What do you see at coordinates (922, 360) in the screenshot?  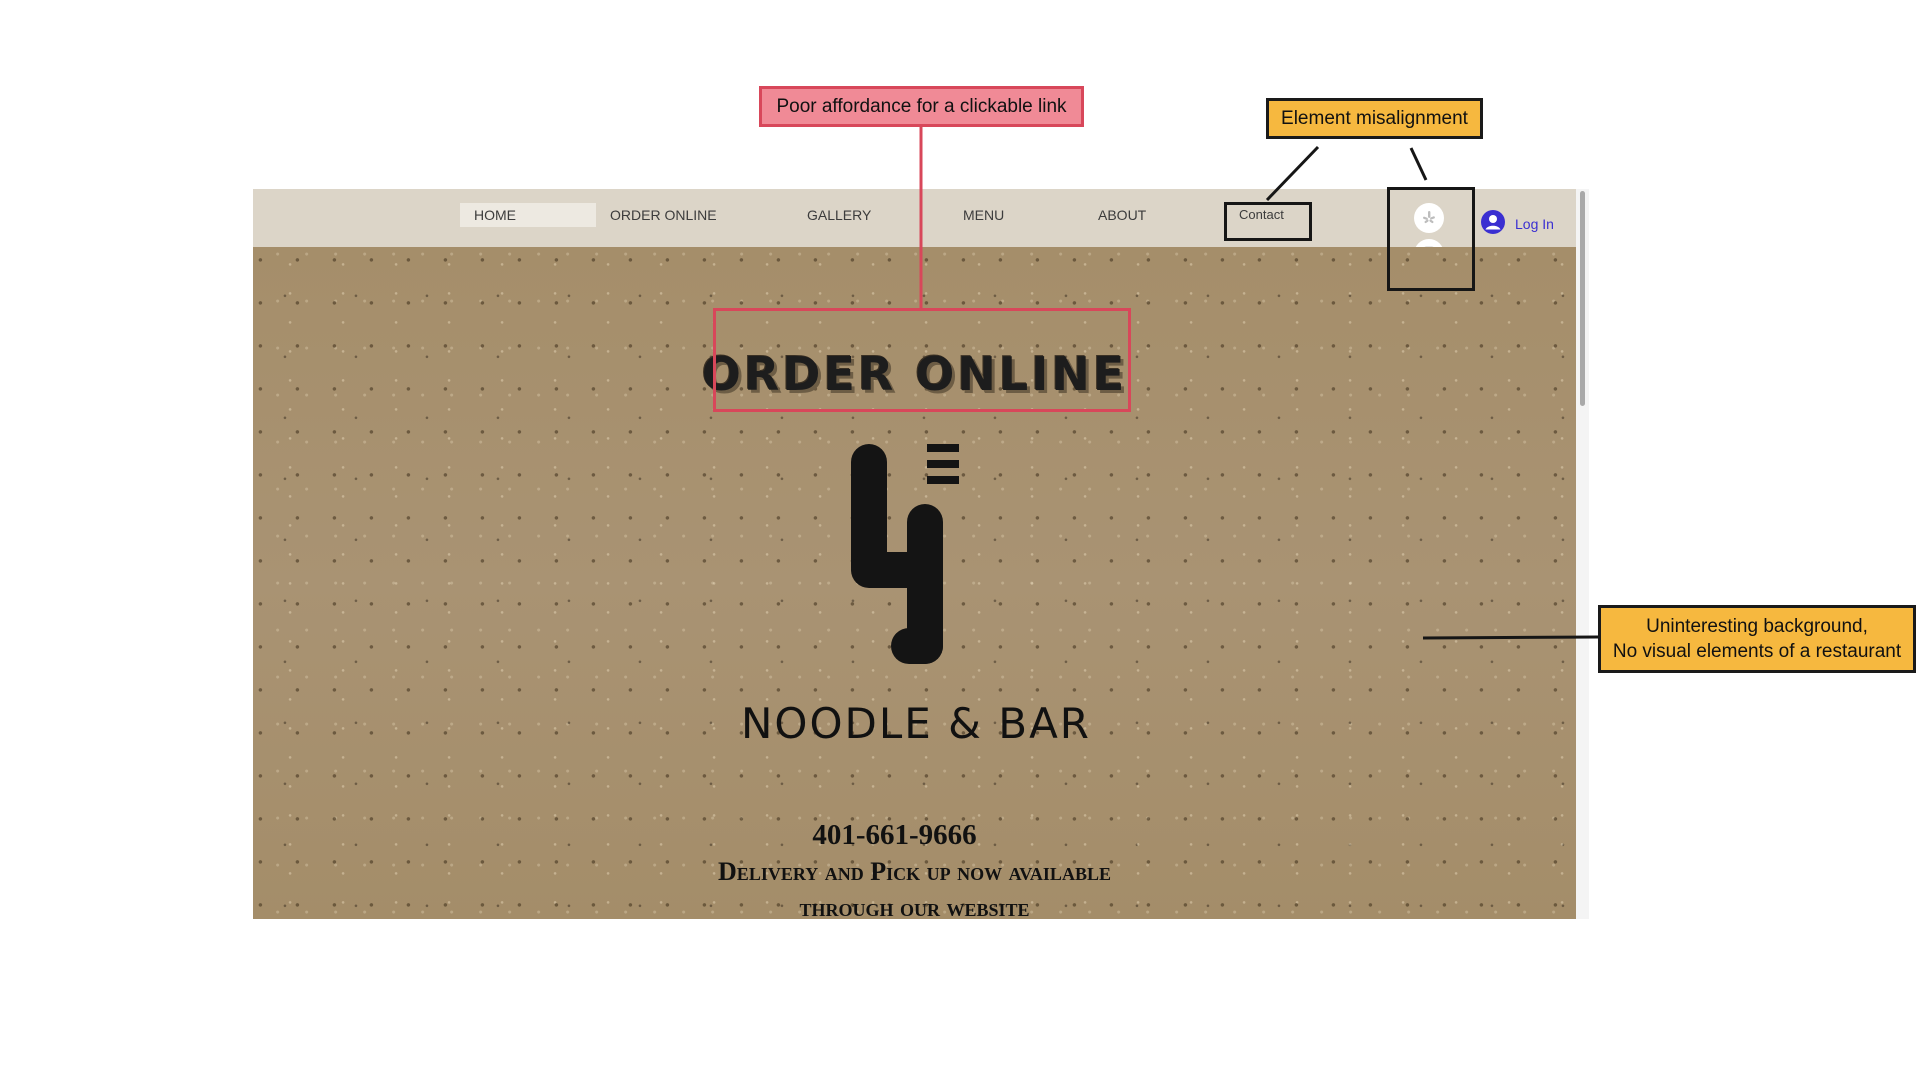 I see `order-online-highlight-box` at bounding box center [922, 360].